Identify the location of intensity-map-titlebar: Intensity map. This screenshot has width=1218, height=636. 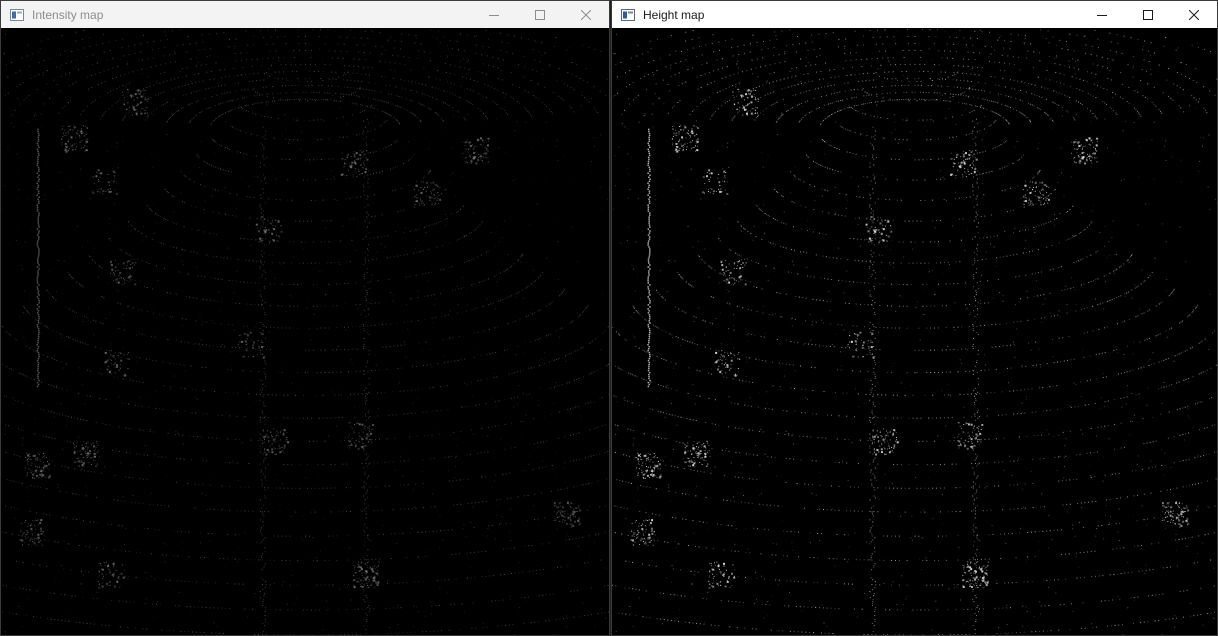
(305, 14).